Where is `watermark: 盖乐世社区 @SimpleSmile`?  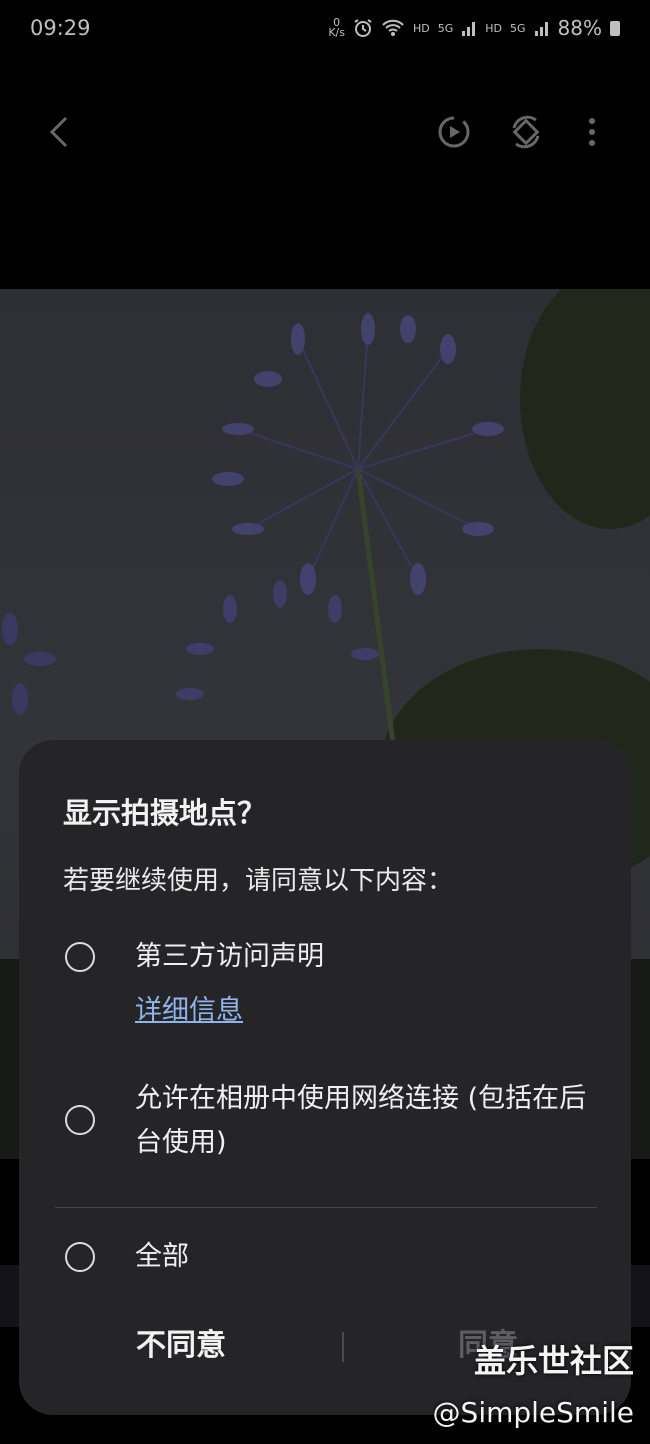 watermark: 盖乐世社区 @SimpleSmile is located at coordinates (533, 1382).